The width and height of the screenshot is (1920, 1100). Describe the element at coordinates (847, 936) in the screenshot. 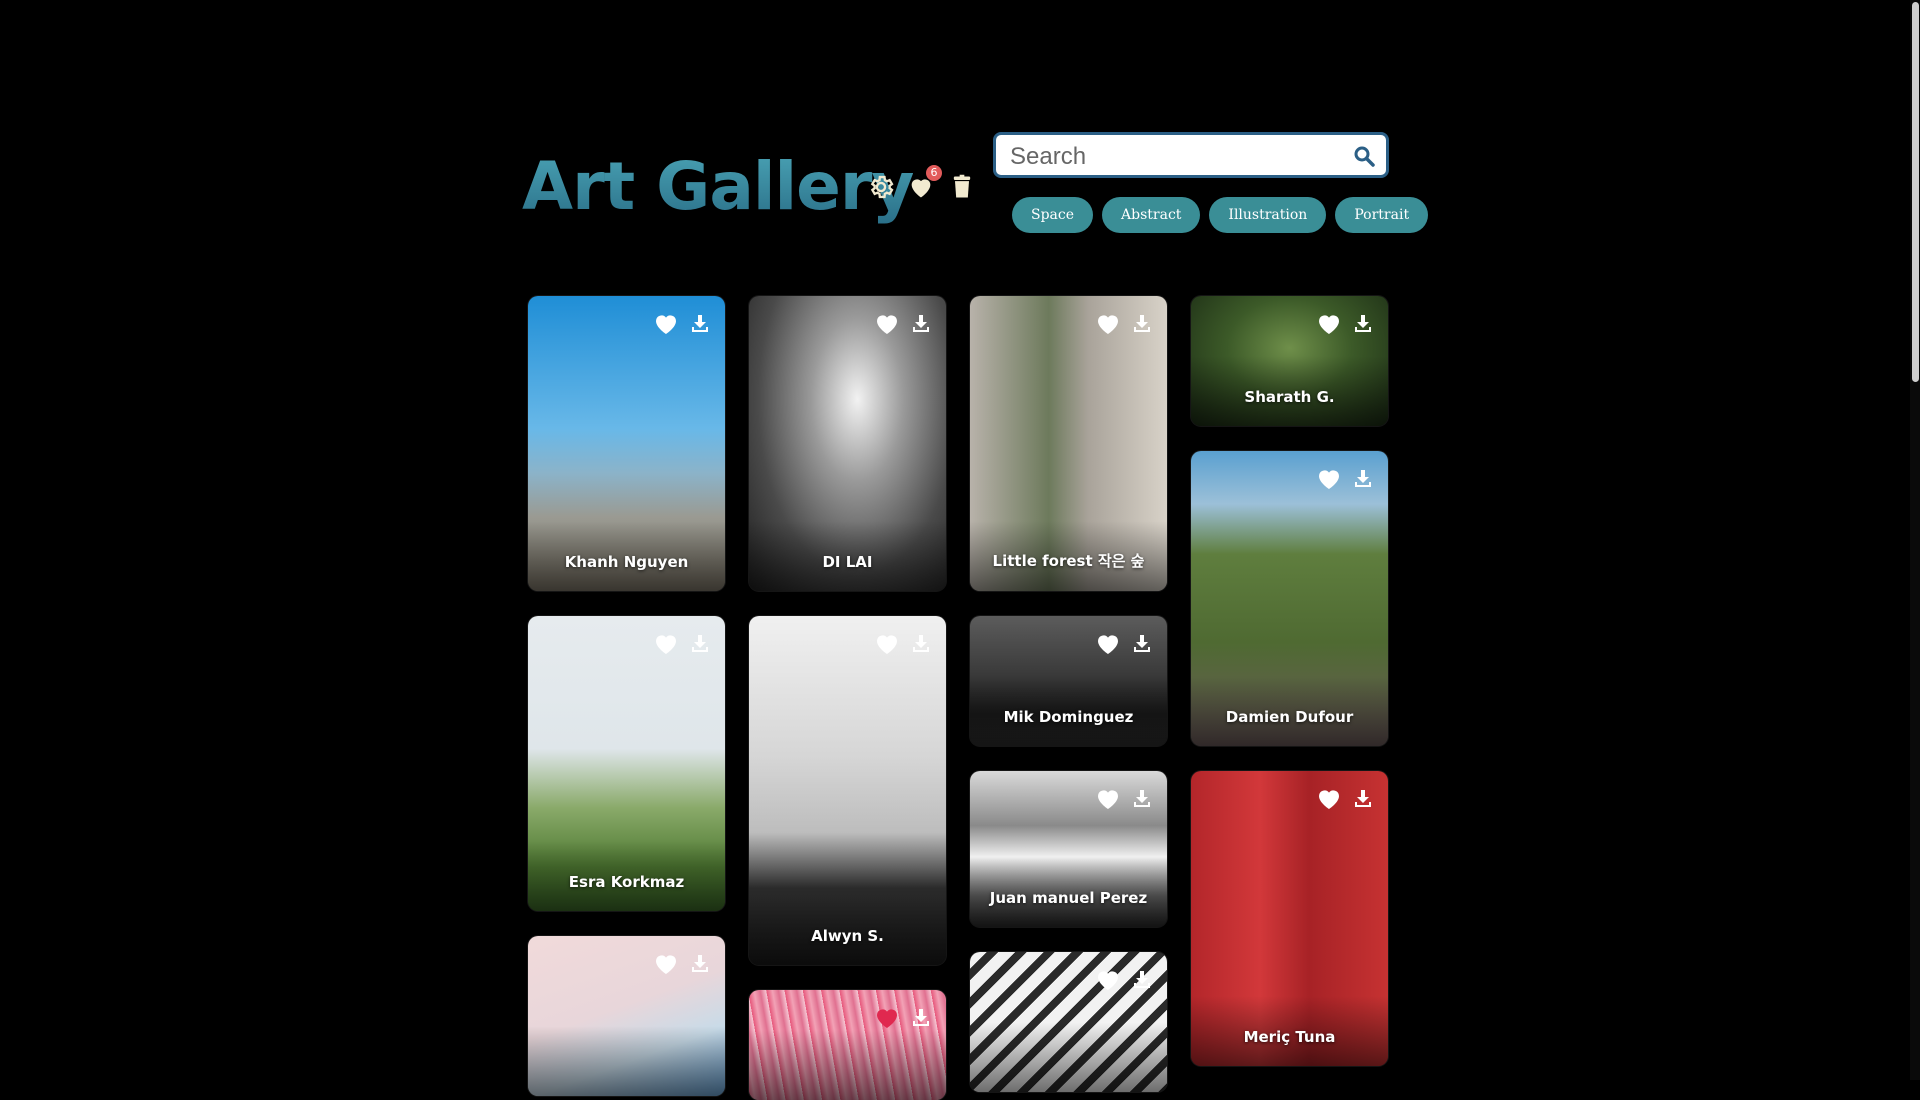

I see `card-author-name: Alwyn S.` at that location.